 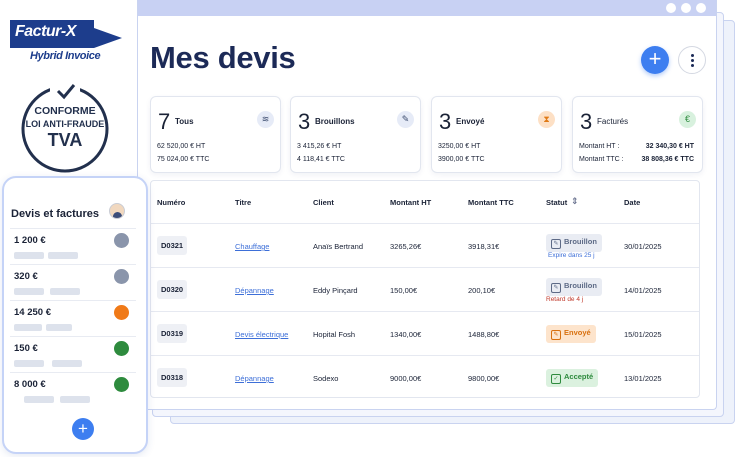 I want to click on status-badge: ✎ Brouillon, so click(x=574, y=243).